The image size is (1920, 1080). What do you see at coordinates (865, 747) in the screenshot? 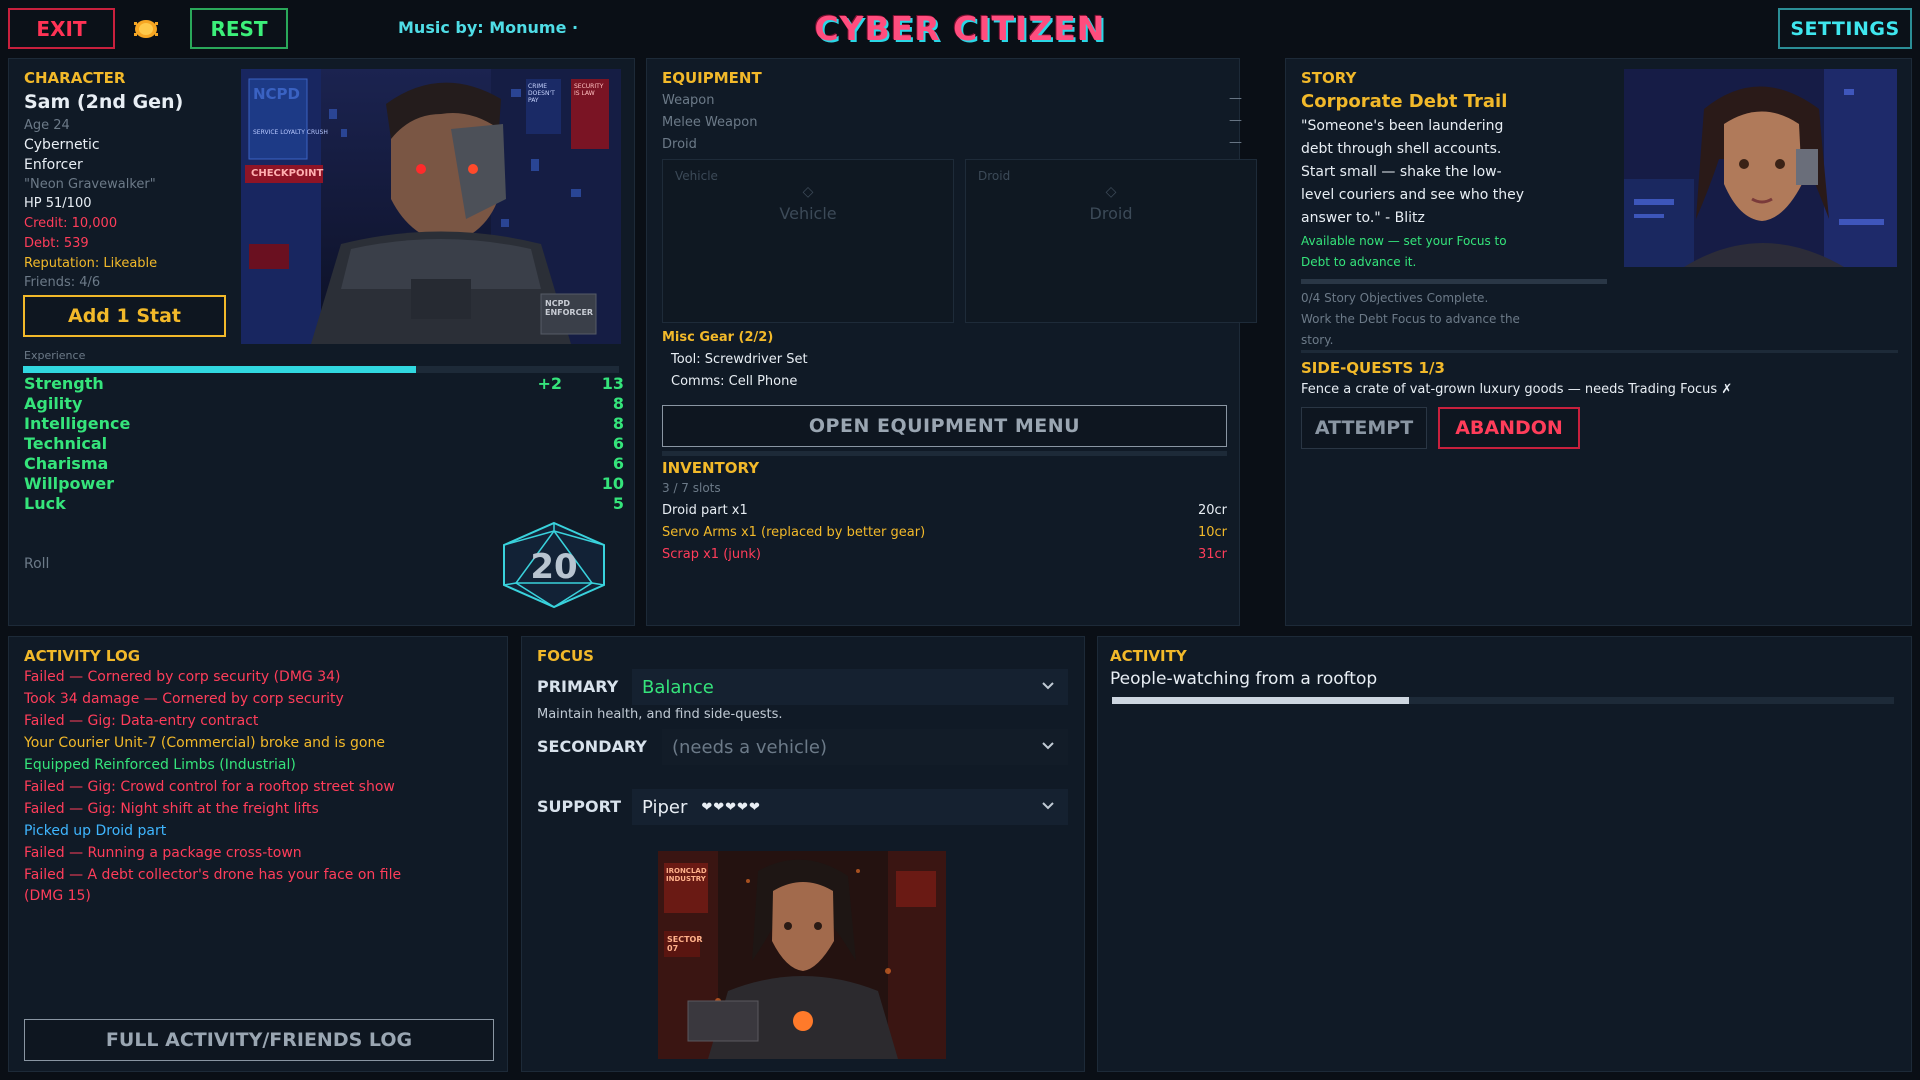
I see `secondary-focus-select: (needs a vehicle)` at bounding box center [865, 747].